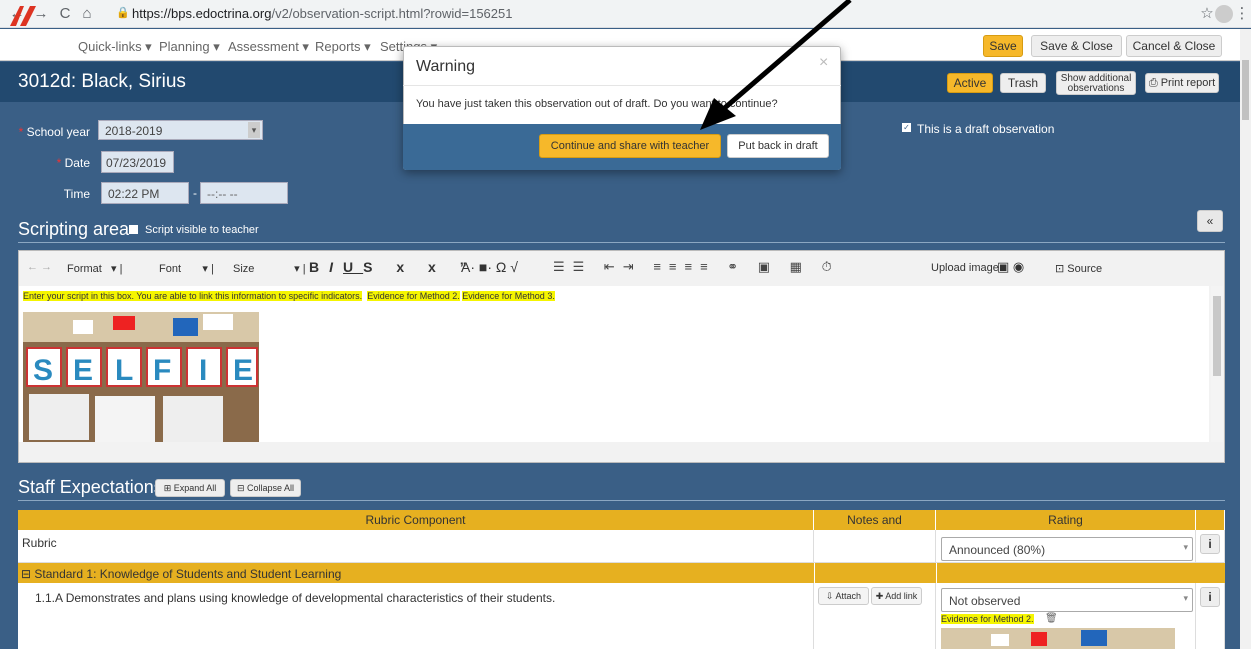 The width and height of the screenshot is (1251, 649). Describe the element at coordinates (1010, 267) in the screenshot. I see `camera-icon: ▣ ◉` at that location.